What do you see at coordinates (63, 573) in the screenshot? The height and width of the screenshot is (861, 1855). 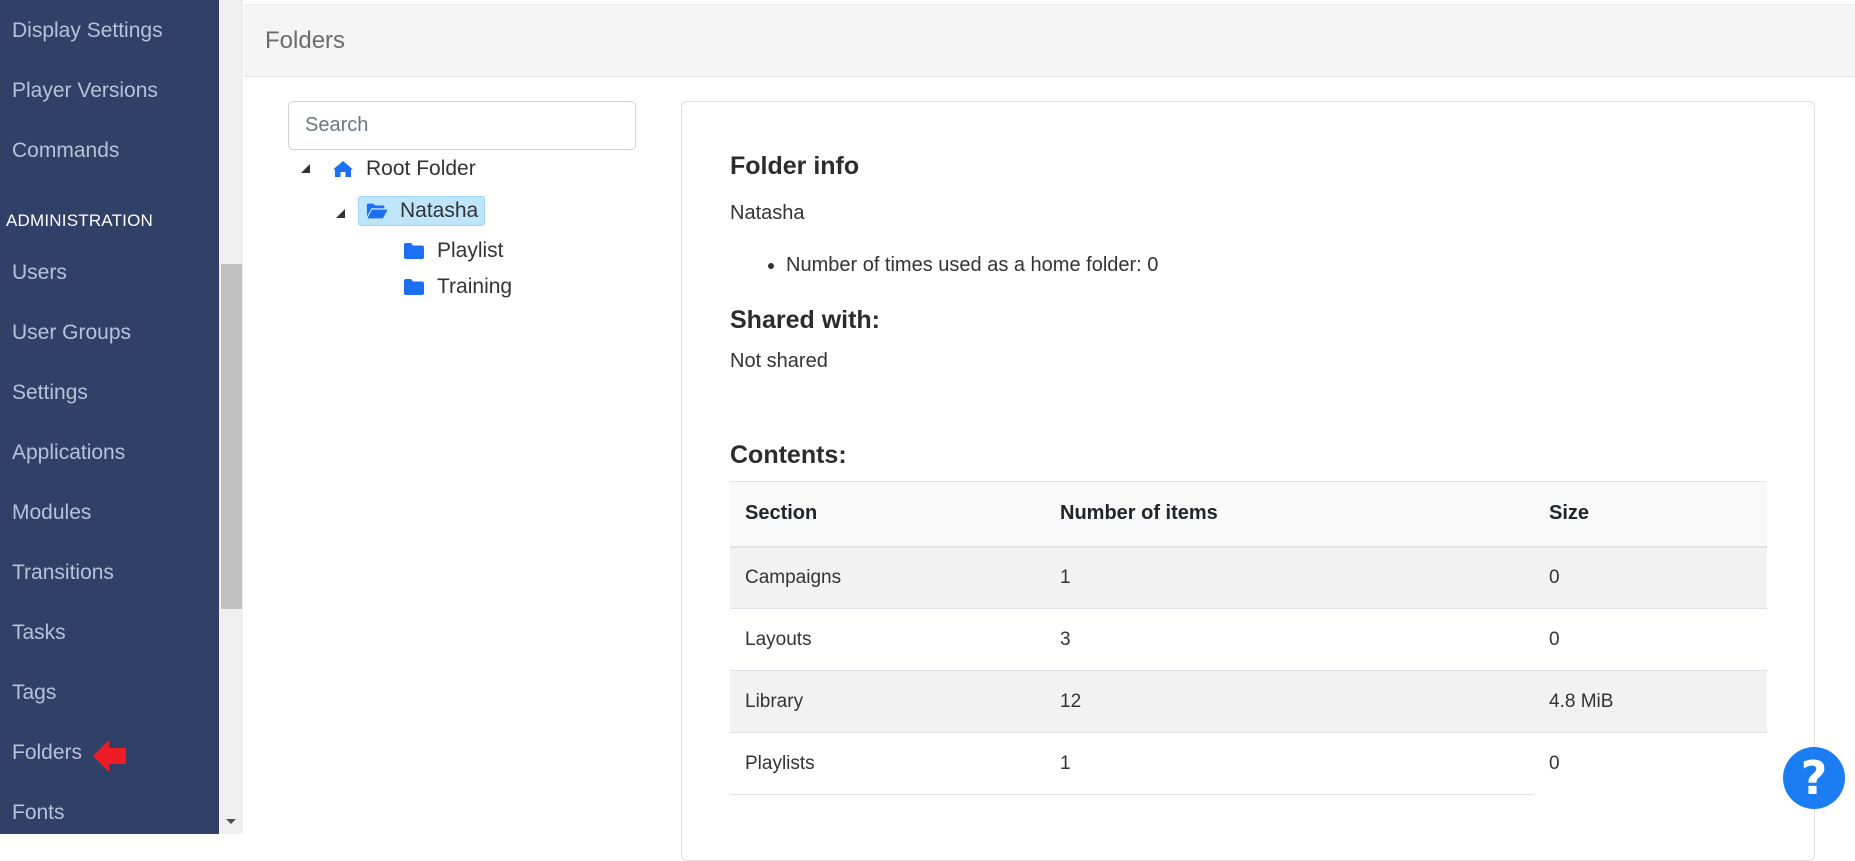 I see `sidebar-item-transitions: Transitions` at bounding box center [63, 573].